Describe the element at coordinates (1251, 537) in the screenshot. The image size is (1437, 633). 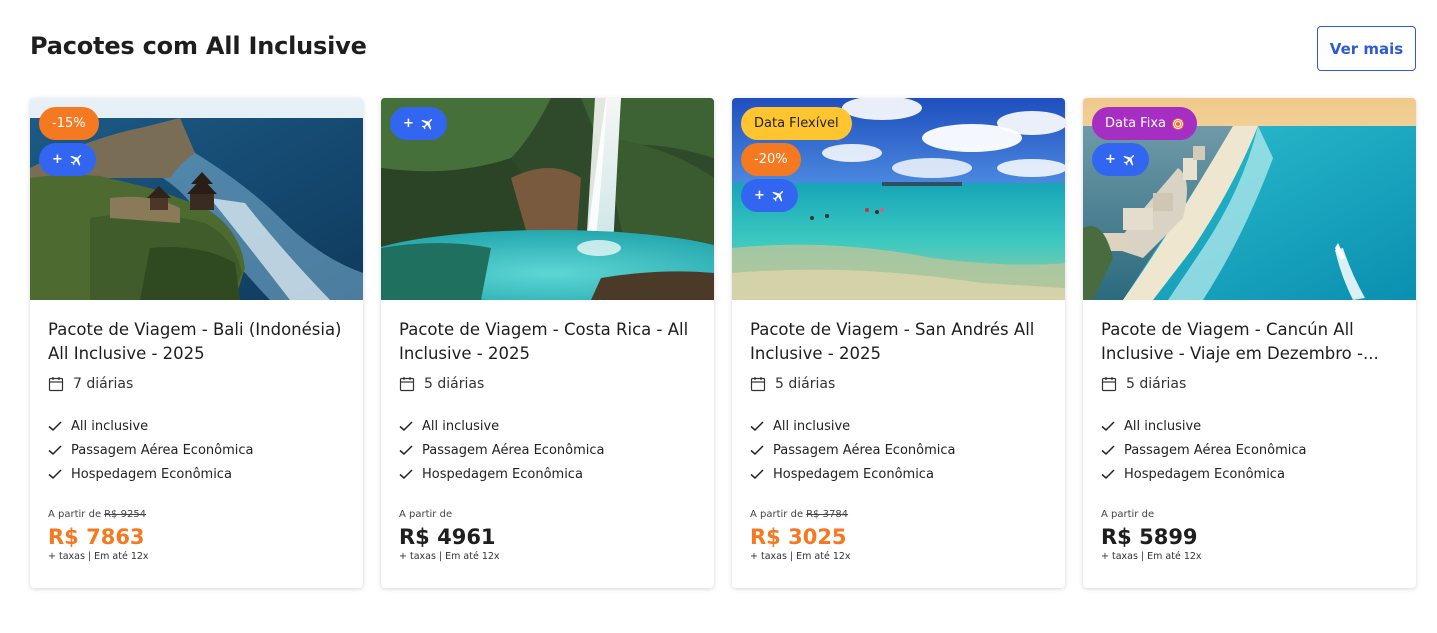
I see `price-block: A partir de R$ 5899 + taxas | Em até 12x` at that location.